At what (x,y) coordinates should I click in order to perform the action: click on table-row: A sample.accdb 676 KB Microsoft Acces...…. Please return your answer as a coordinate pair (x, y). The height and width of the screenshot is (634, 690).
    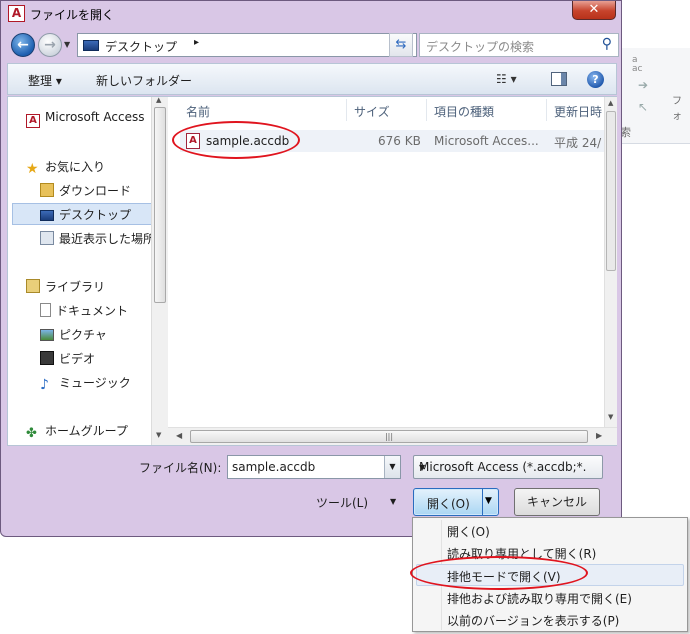
    Looking at the image, I should click on (394, 141).